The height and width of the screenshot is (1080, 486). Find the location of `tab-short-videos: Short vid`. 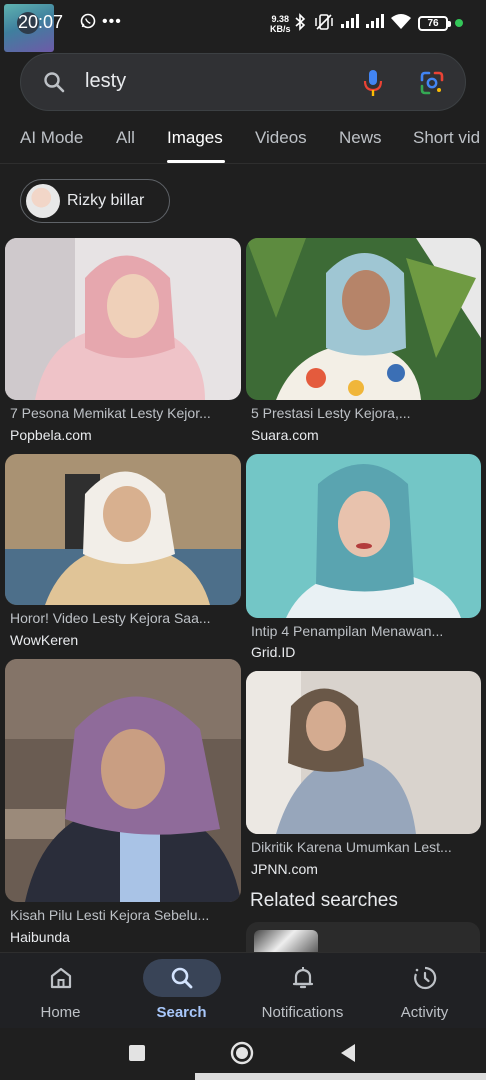

tab-short-videos: Short vid is located at coordinates (446, 138).